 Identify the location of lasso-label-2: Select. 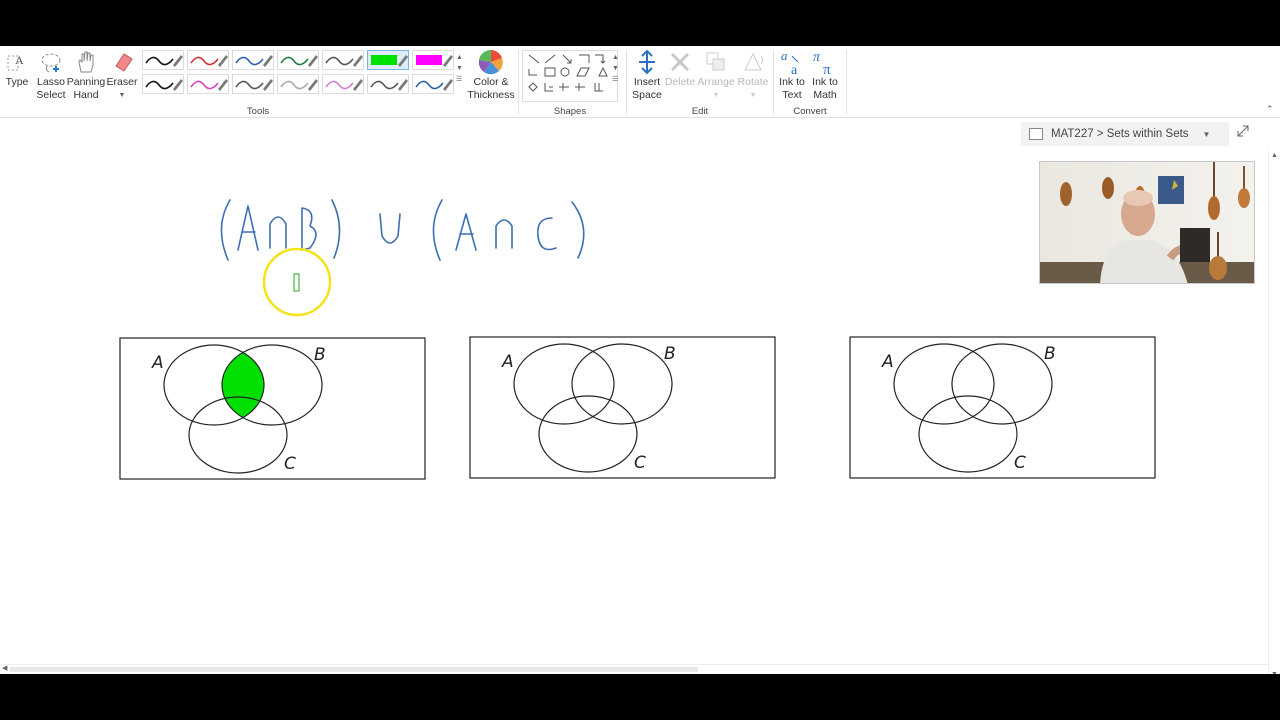
(51, 95).